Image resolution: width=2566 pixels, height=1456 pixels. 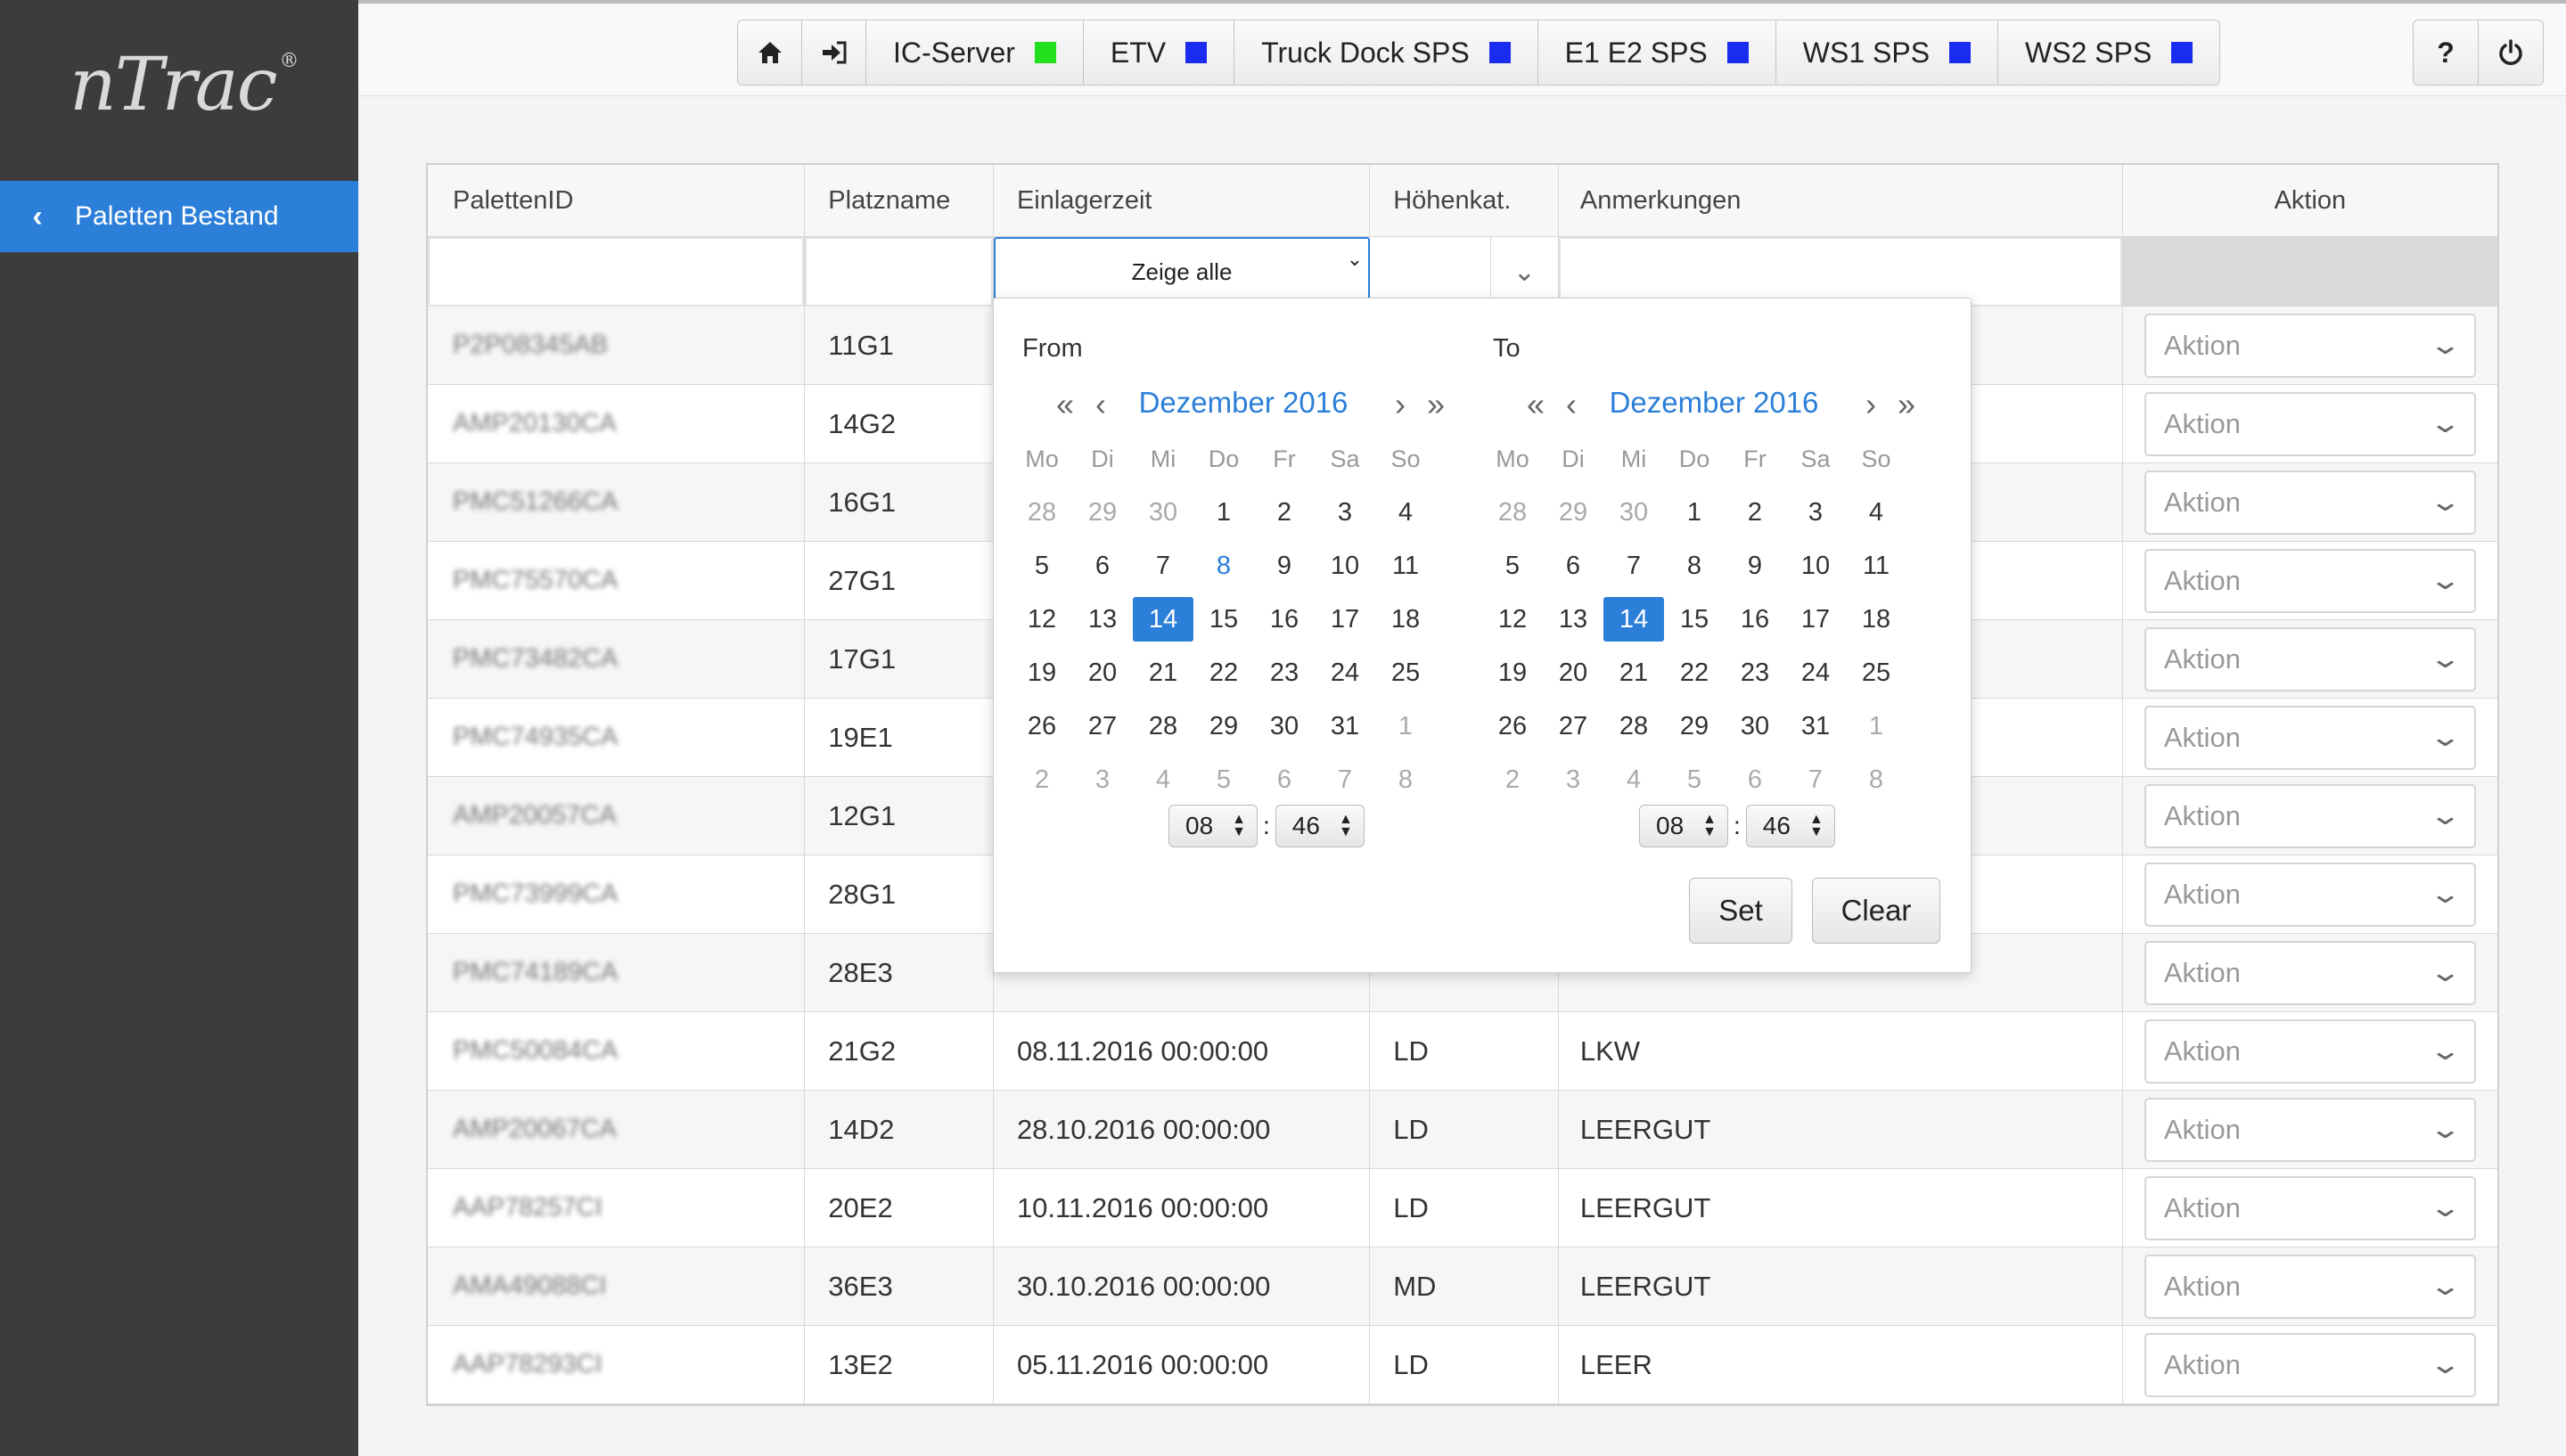 I want to click on to-day-cell: 26, so click(x=1512, y=726).